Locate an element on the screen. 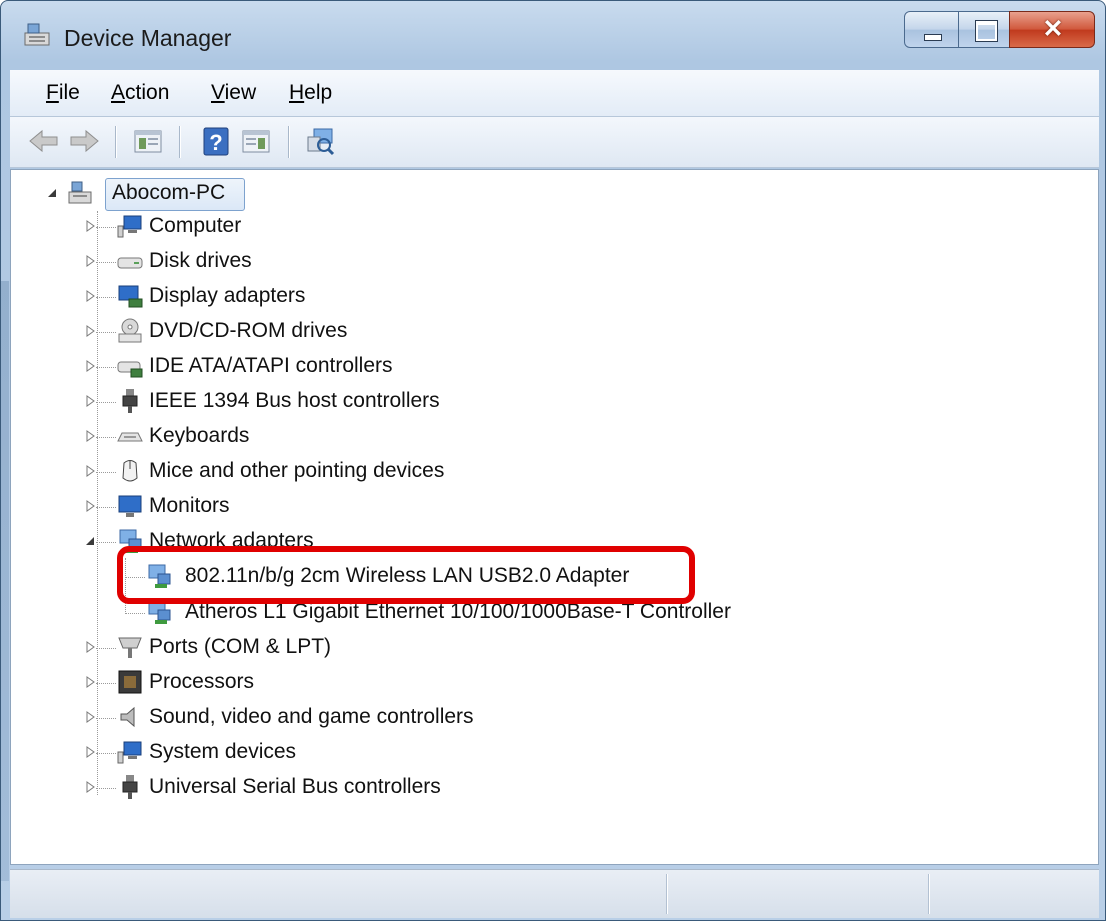 The image size is (1106, 921). tree-item-usb-controllers: Universal Serial Bus controllers is located at coordinates (294, 788).